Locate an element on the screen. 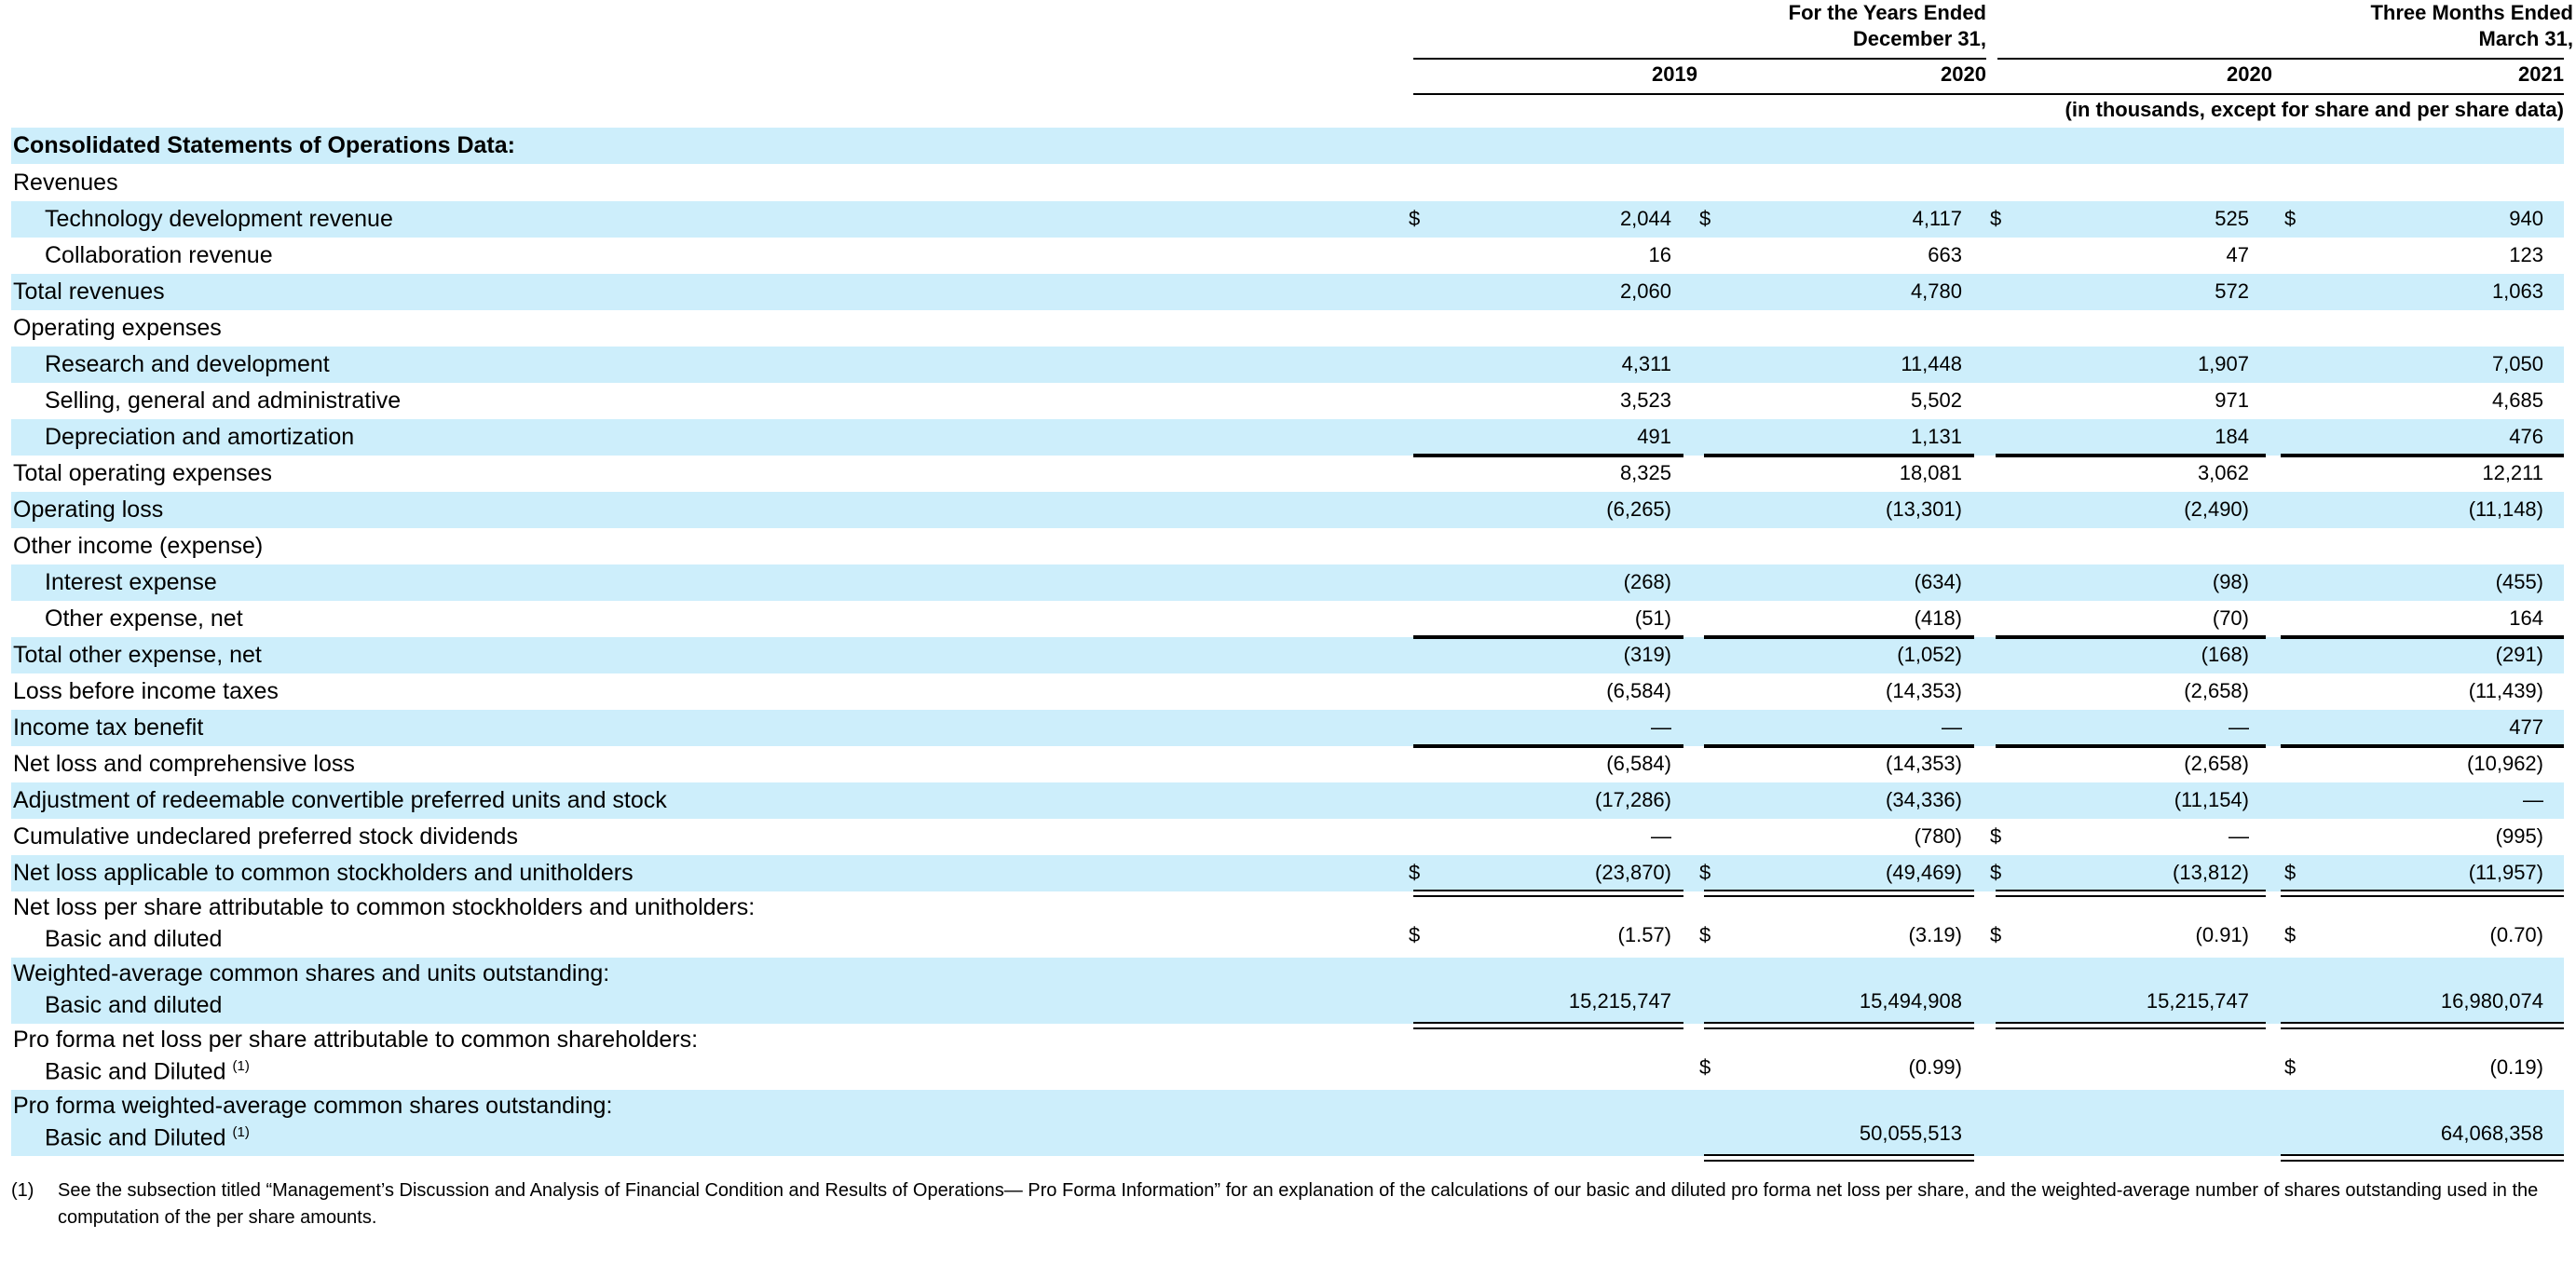  row-label: Operating expenses is located at coordinates (117, 328).